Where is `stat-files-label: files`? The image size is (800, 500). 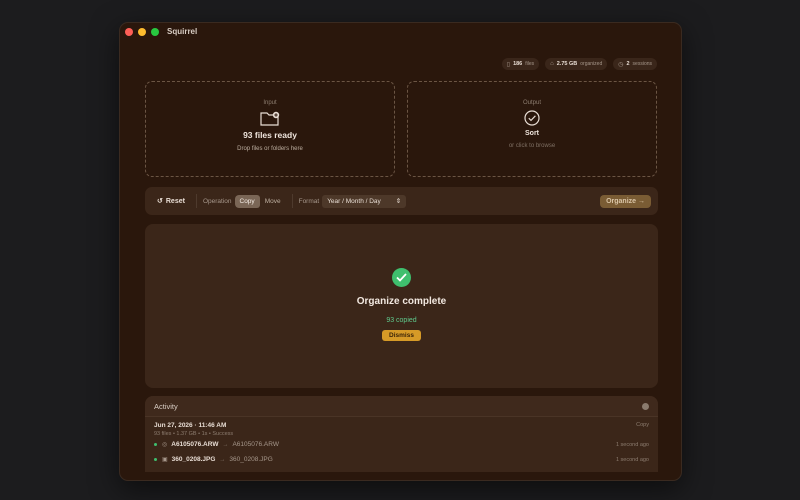
stat-files-label: files is located at coordinates (530, 64).